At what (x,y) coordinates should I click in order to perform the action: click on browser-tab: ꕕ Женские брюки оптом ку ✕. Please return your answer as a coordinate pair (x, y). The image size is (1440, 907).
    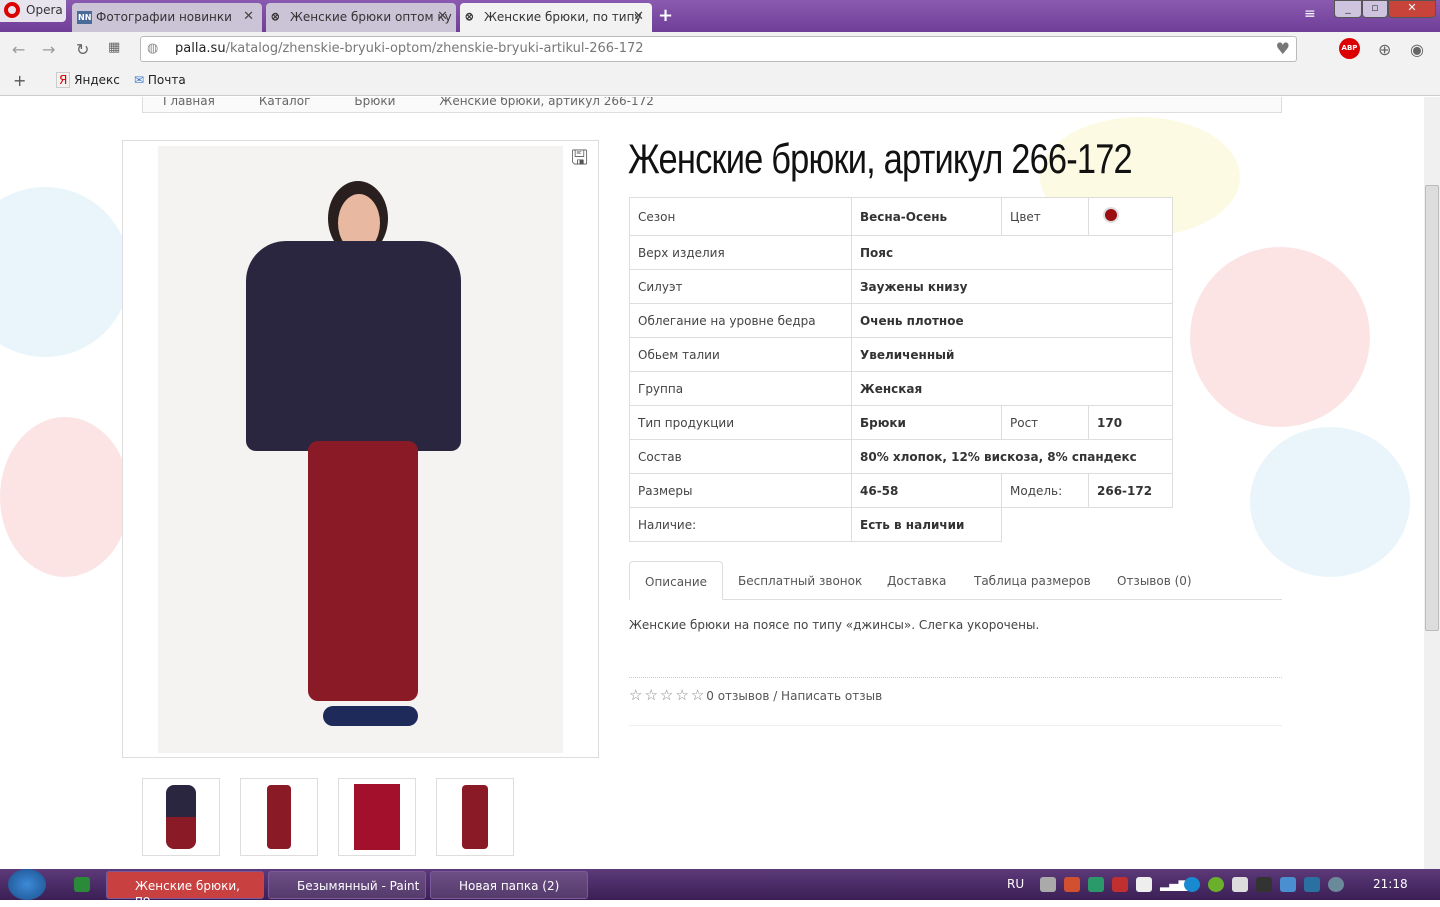
    Looking at the image, I should click on (361, 17).